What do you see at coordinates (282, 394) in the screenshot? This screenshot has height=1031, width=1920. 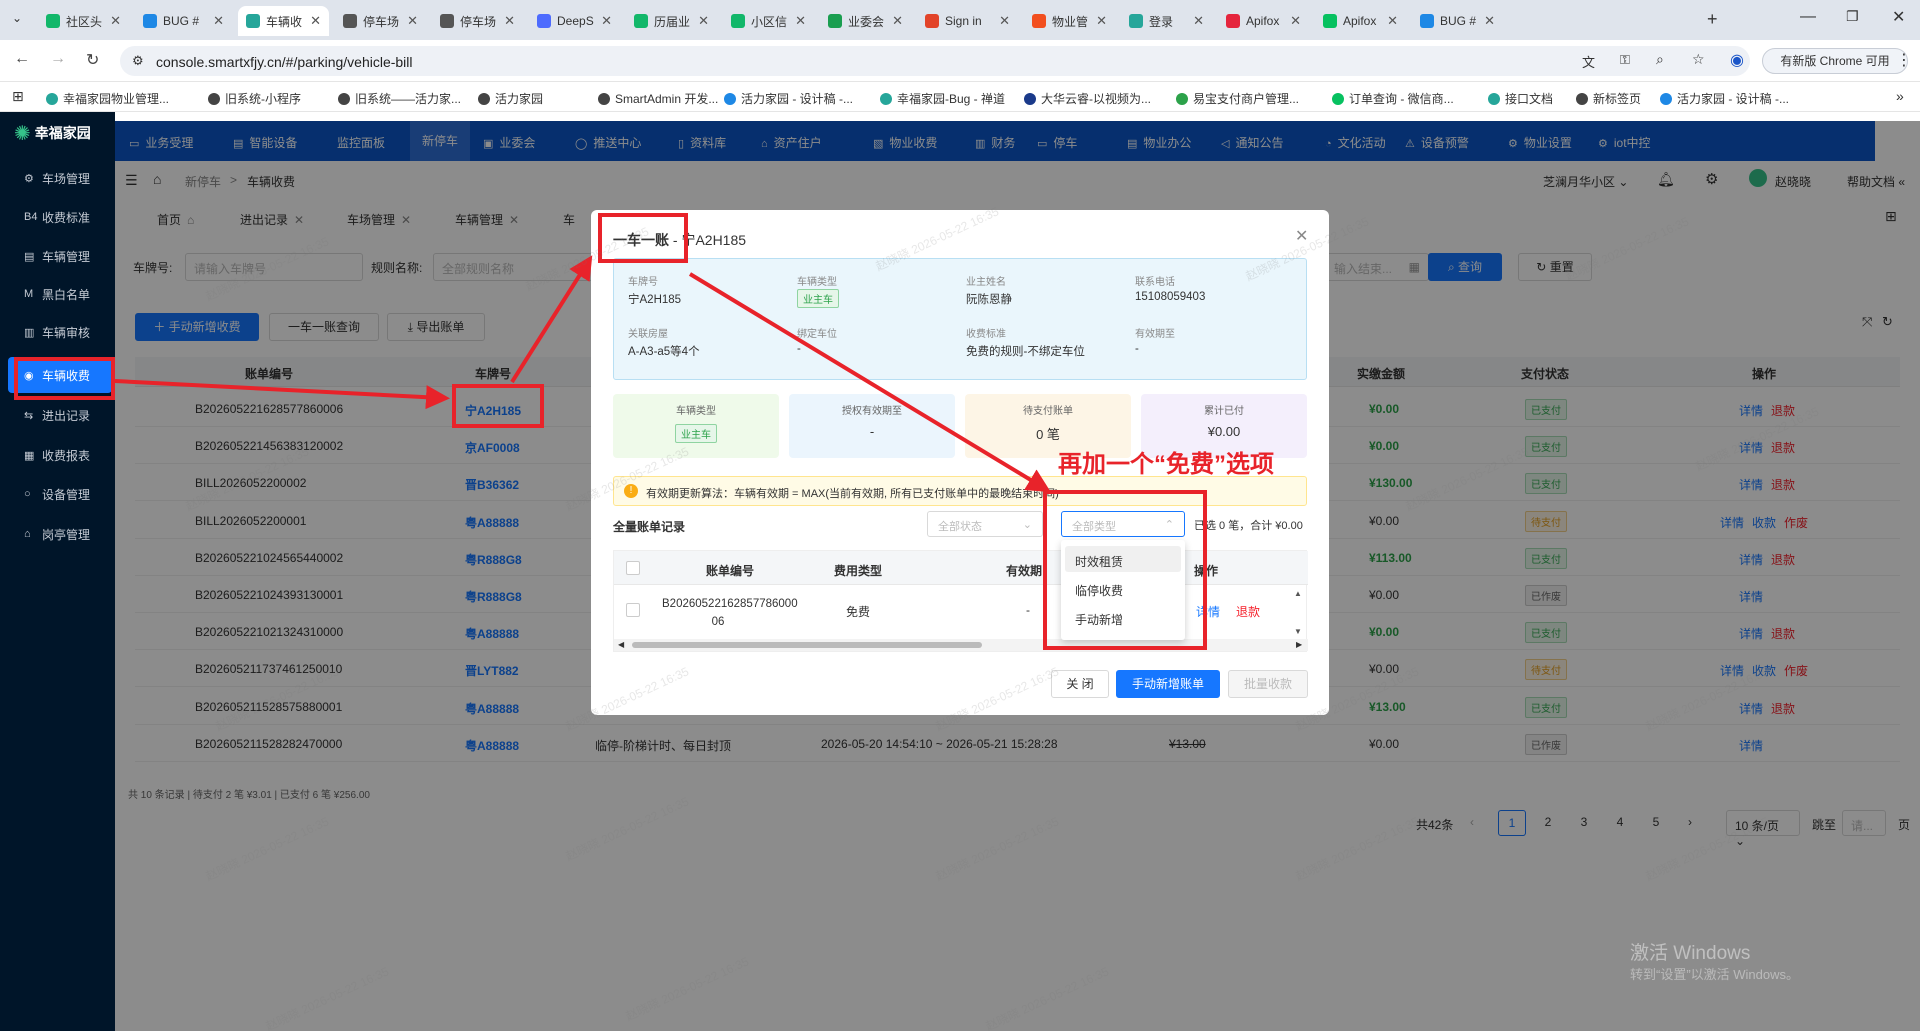 I see `arrow-sidebar-to-plate` at bounding box center [282, 394].